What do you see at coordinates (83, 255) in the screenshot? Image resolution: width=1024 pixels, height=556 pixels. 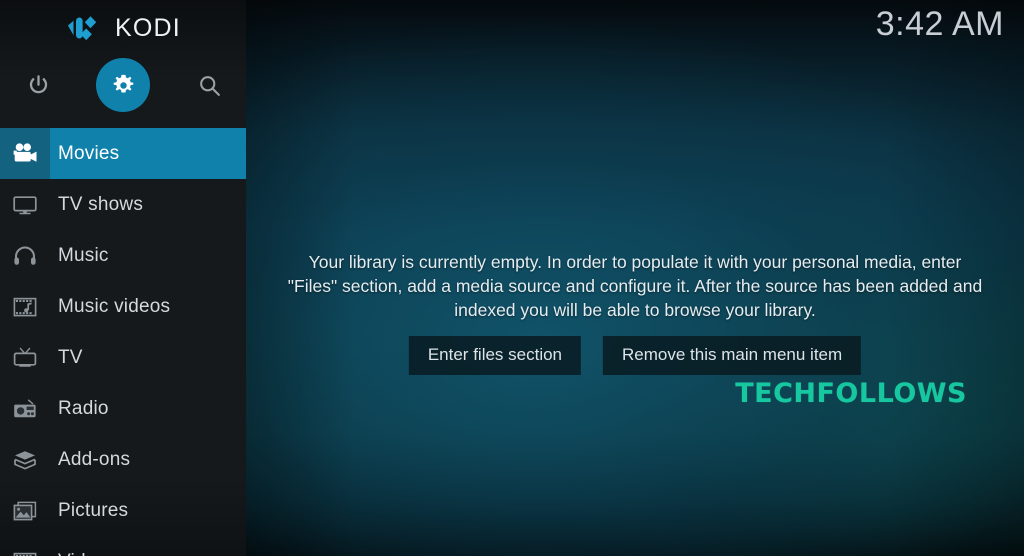 I see `sidebar-item-label: Music` at bounding box center [83, 255].